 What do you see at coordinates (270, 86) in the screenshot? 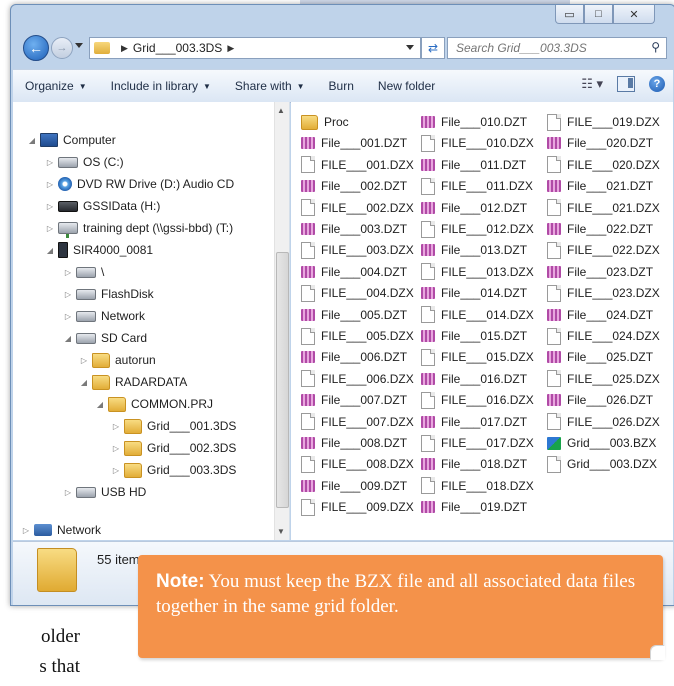
I see `share-with-button: Share with ▼` at bounding box center [270, 86].